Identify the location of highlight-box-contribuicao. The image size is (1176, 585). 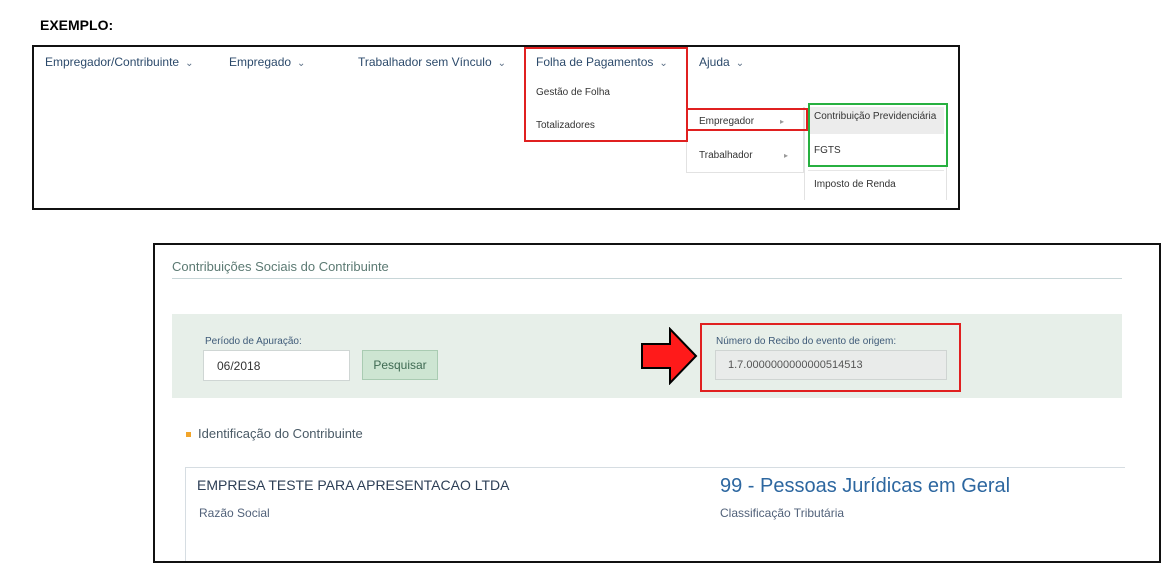
(878, 135).